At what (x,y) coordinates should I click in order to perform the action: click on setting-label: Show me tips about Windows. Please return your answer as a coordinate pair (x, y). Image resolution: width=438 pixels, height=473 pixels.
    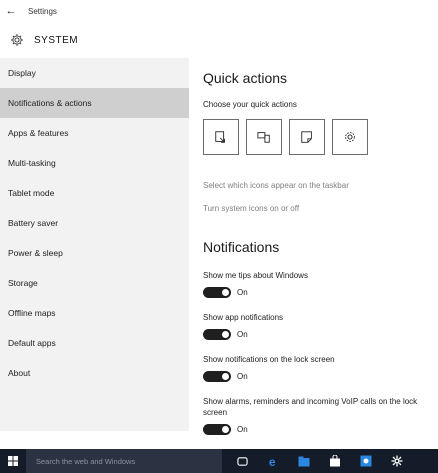
    Looking at the image, I should click on (255, 275).